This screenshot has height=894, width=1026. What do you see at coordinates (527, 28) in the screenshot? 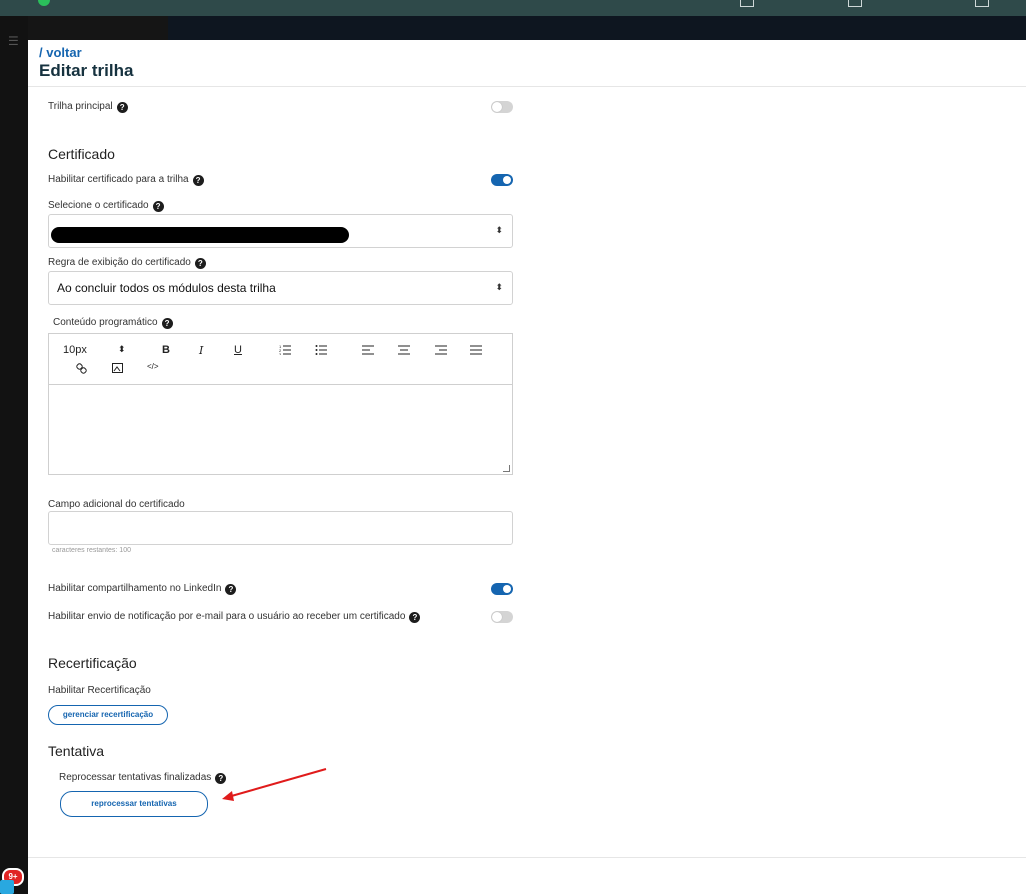
I see `app-header` at bounding box center [527, 28].